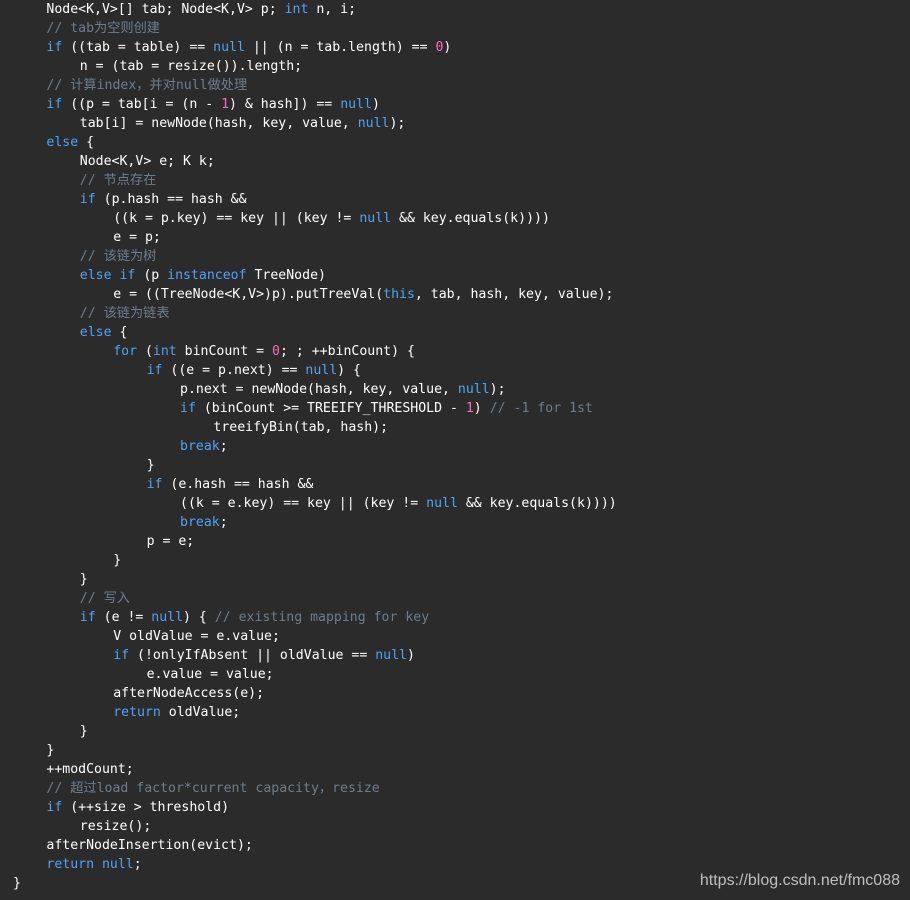 This screenshot has width=910, height=900. What do you see at coordinates (224, 351) in the screenshot?
I see `code-token: binCount =` at bounding box center [224, 351].